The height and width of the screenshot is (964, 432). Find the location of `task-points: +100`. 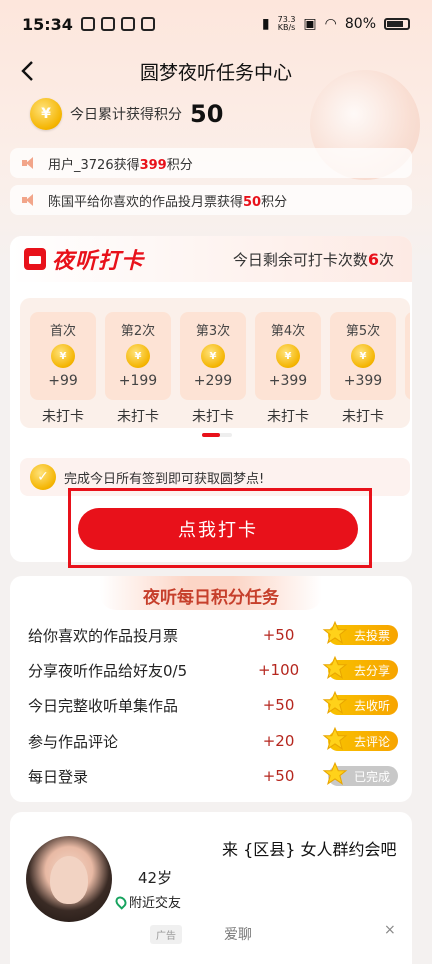

task-points: +100 is located at coordinates (278, 670).